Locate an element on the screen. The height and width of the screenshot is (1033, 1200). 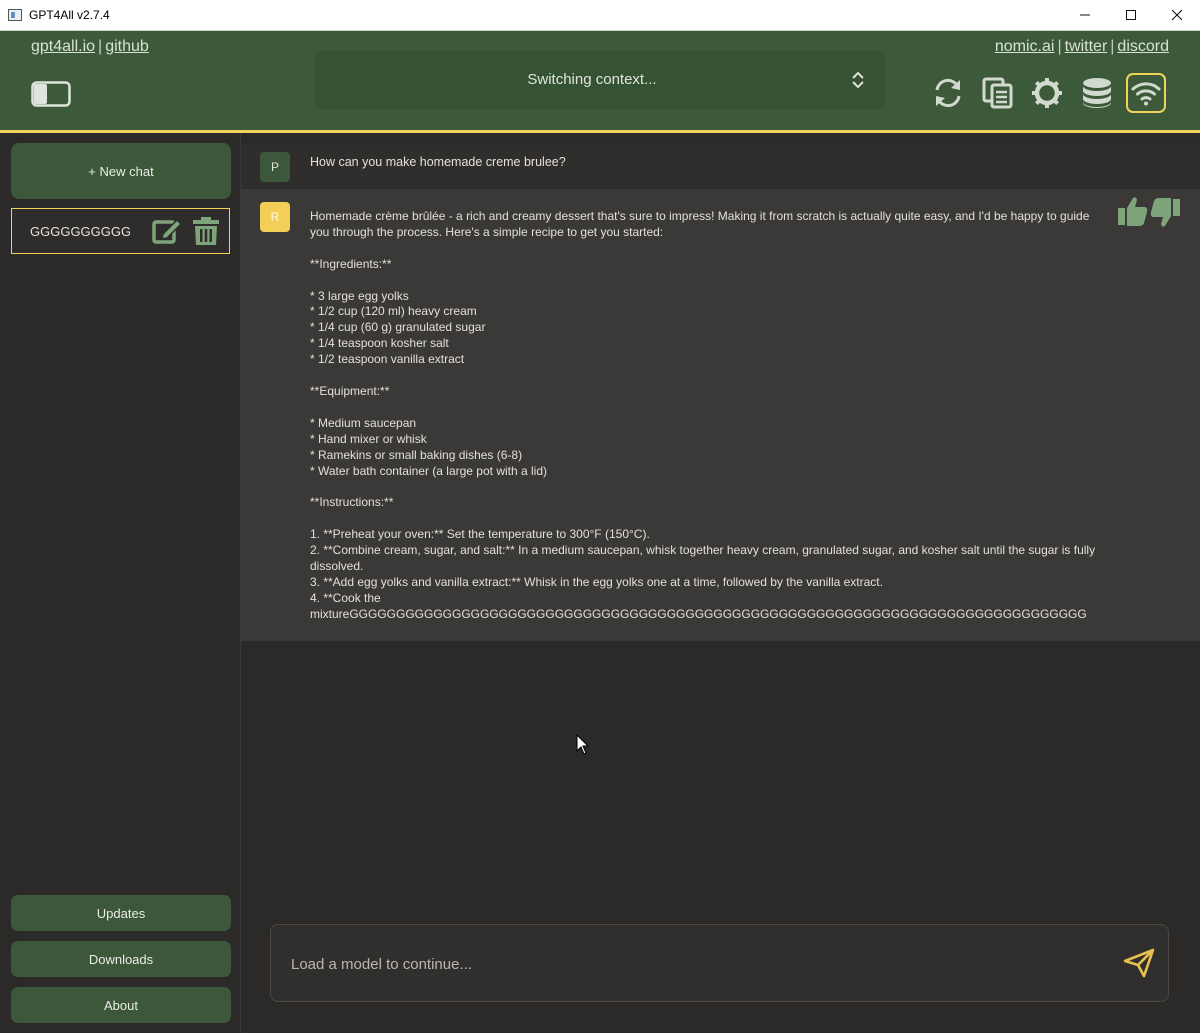
sidebar-toggle-button is located at coordinates (51, 94).